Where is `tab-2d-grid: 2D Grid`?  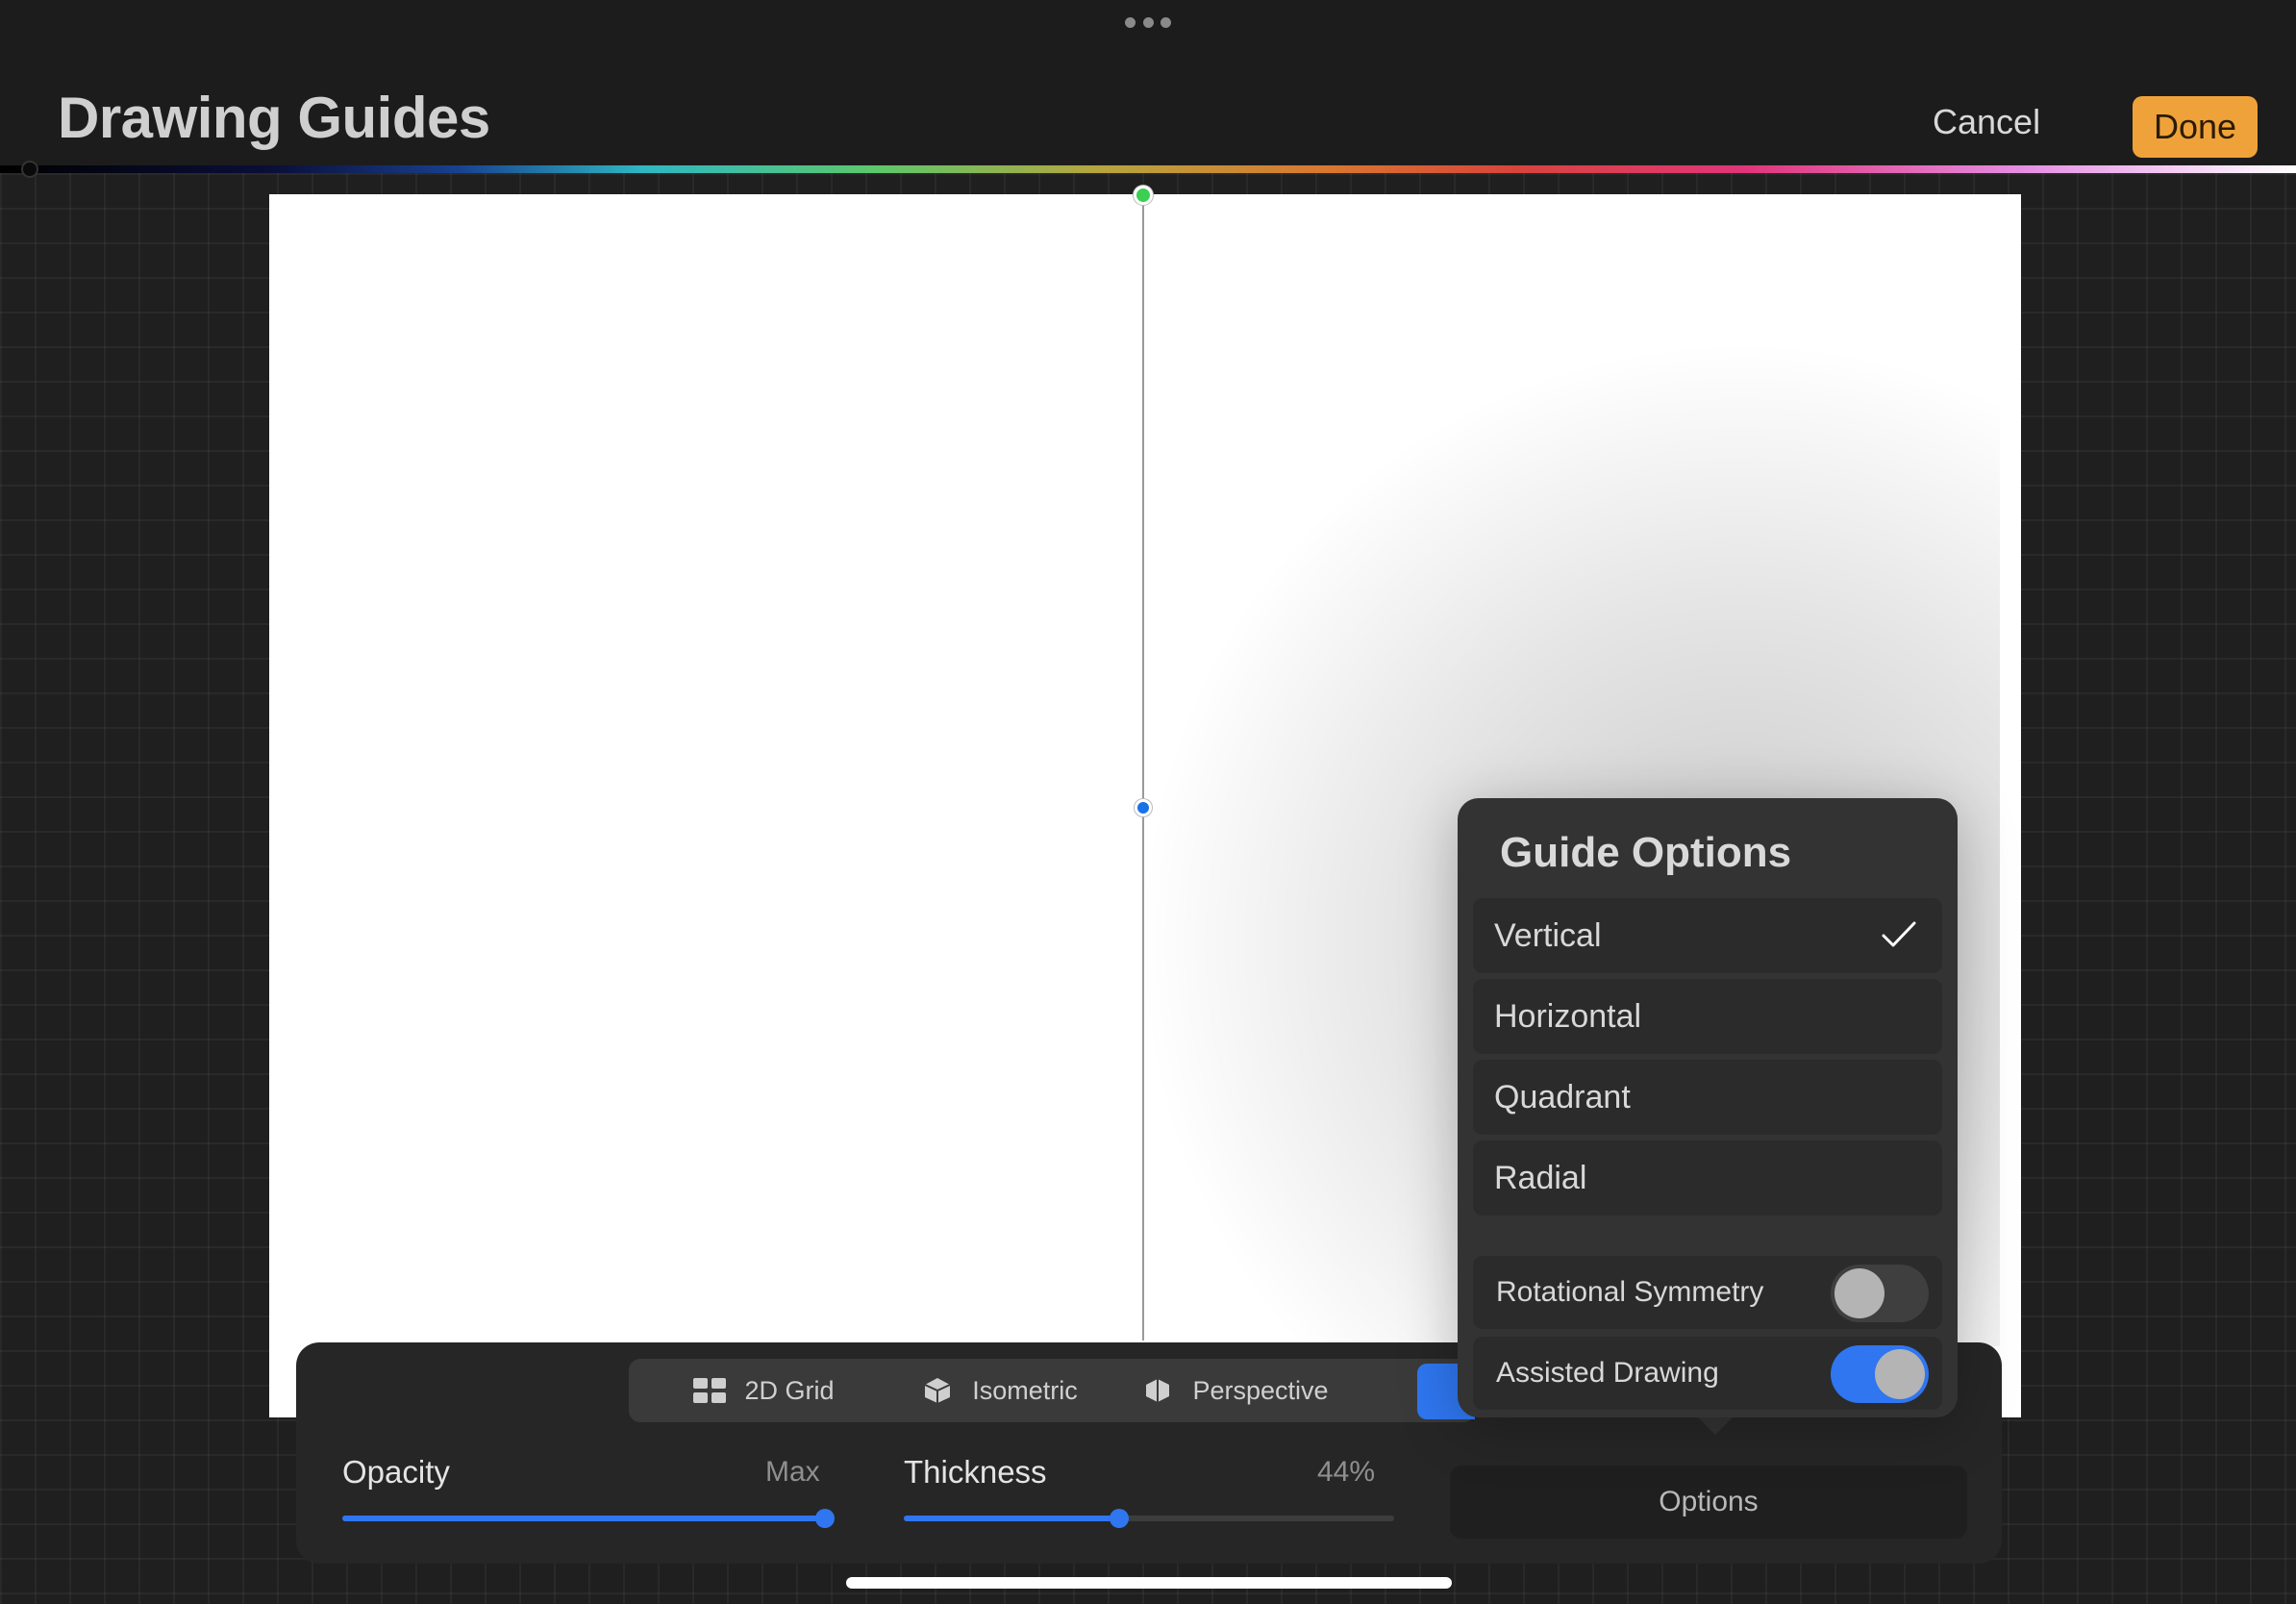 tab-2d-grid: 2D Grid is located at coordinates (763, 1390).